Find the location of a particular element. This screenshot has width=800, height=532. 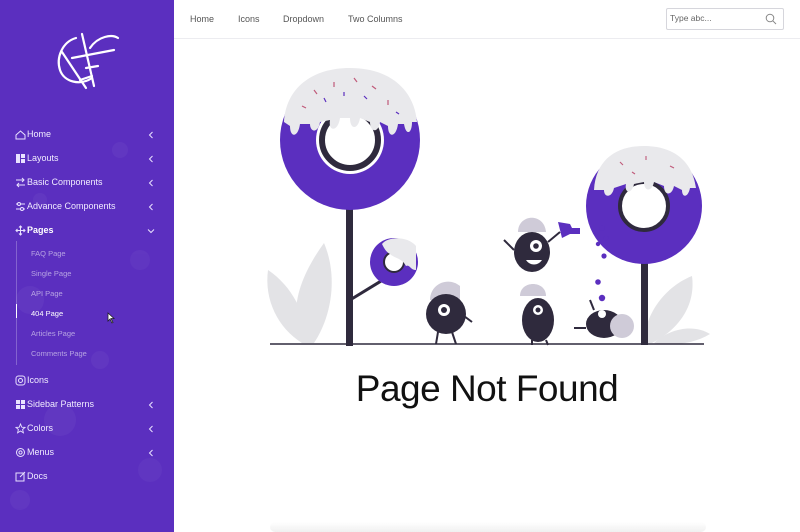

layouts-icon is located at coordinates (20, 158).